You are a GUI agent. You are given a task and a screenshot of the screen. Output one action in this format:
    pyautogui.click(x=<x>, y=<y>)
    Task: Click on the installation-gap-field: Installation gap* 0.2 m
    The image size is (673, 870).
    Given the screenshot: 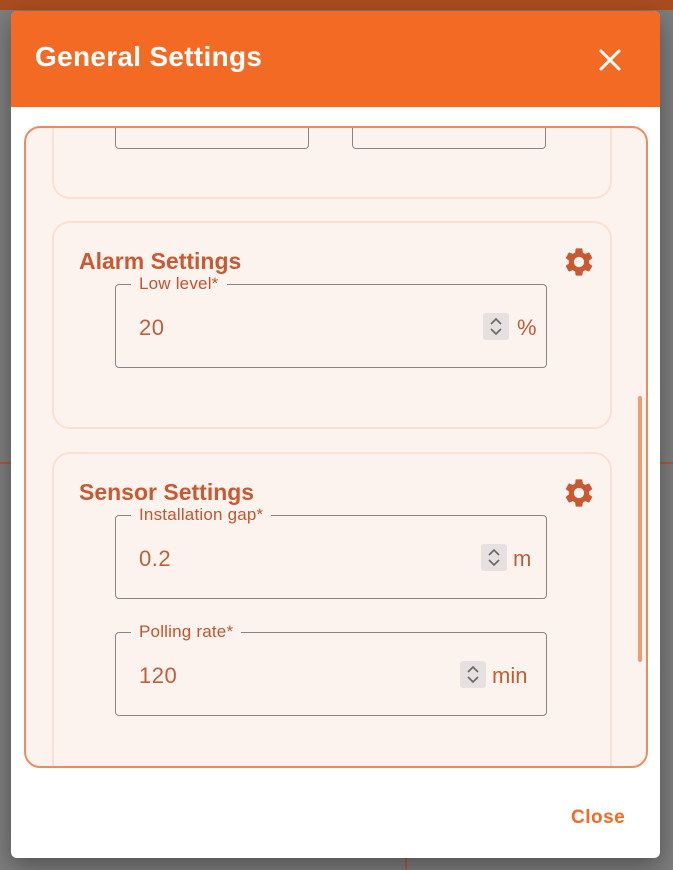 What is the action you would take?
    pyautogui.click(x=331, y=552)
    